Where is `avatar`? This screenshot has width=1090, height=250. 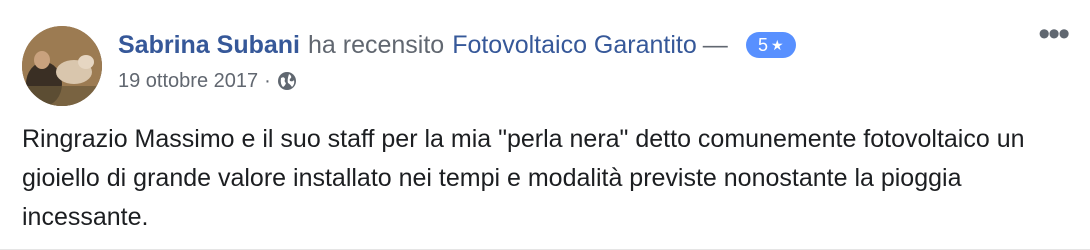 avatar is located at coordinates (62, 66).